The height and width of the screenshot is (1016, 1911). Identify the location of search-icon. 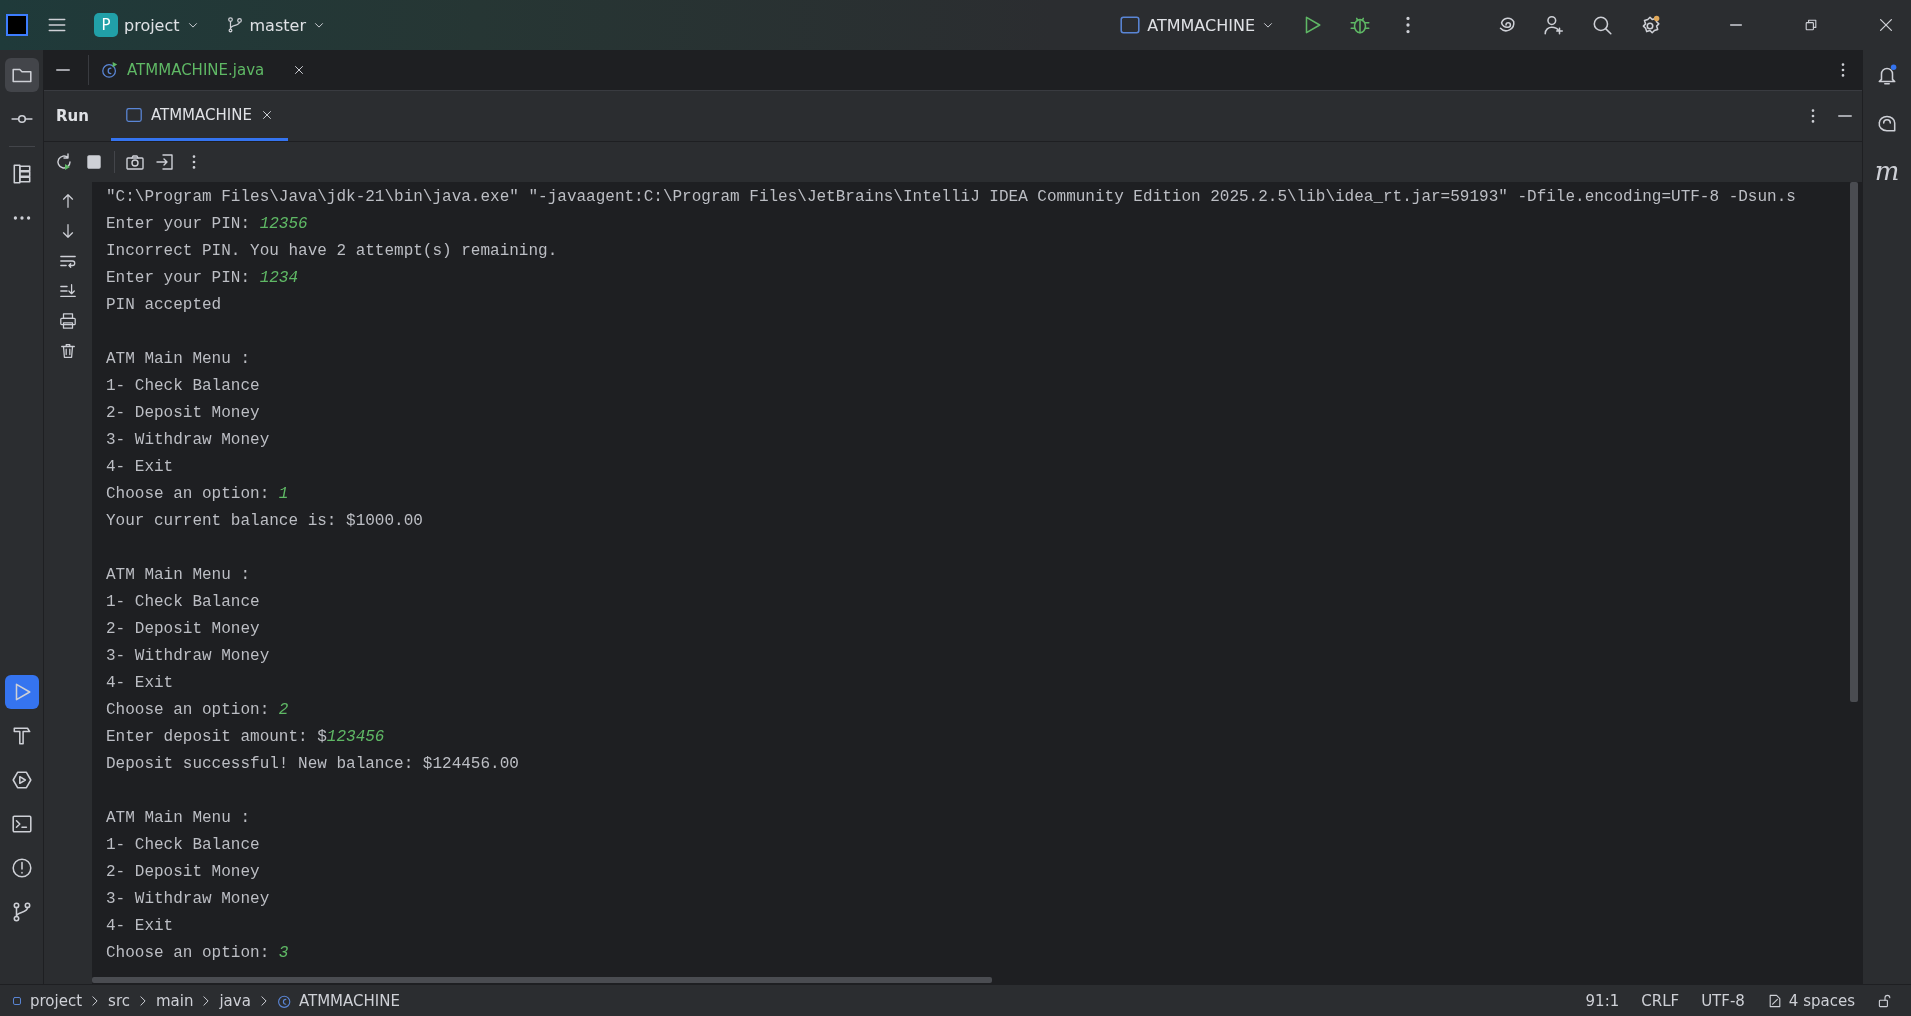
(1602, 25).